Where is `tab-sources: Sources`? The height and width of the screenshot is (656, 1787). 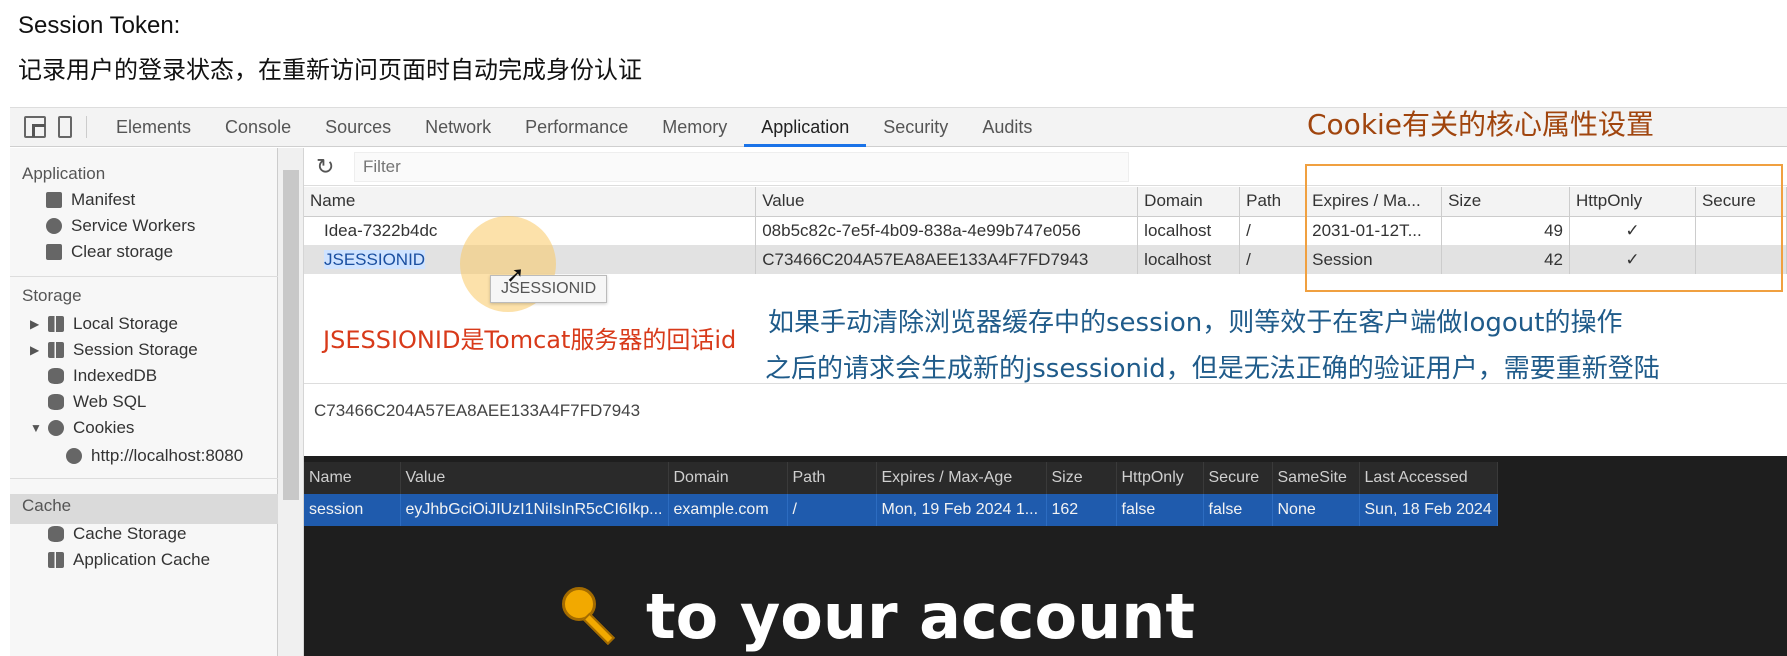 tab-sources: Sources is located at coordinates (358, 127).